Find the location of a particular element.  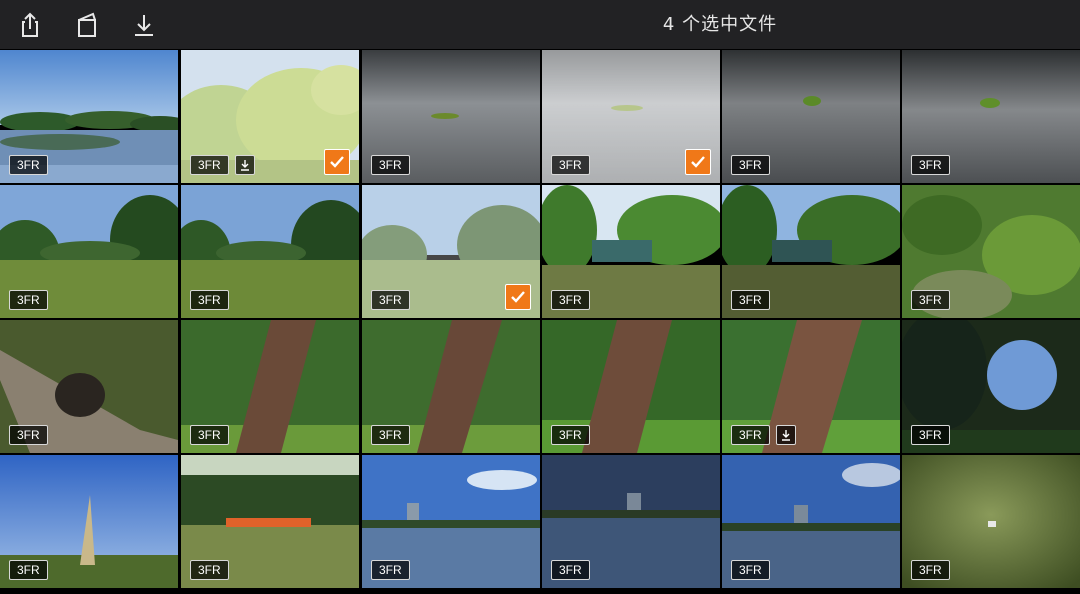

folder-button is located at coordinates (87, 24).